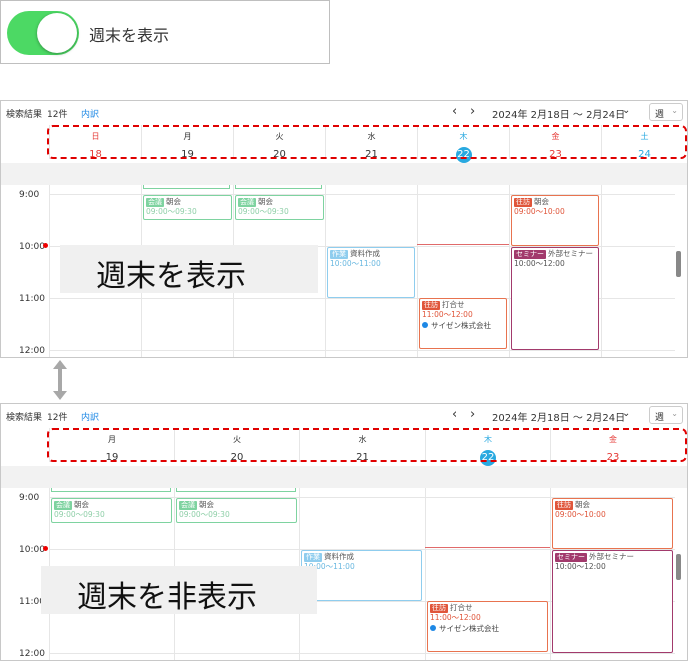  Describe the element at coordinates (453, 304) in the screenshot. I see `event-title: 打合せ` at that location.